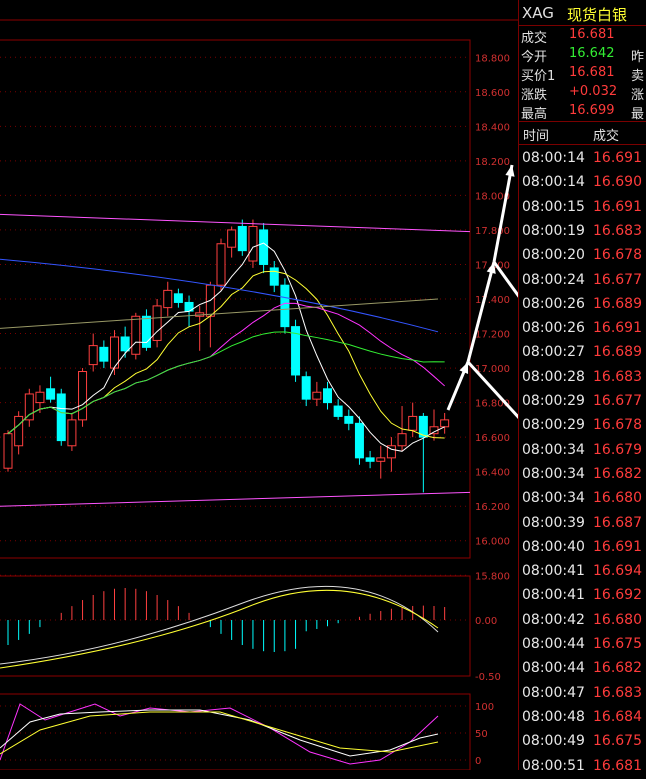 The height and width of the screenshot is (779, 646). Describe the element at coordinates (582, 133) in the screenshot. I see `ticks-header: 时间 成交` at that location.